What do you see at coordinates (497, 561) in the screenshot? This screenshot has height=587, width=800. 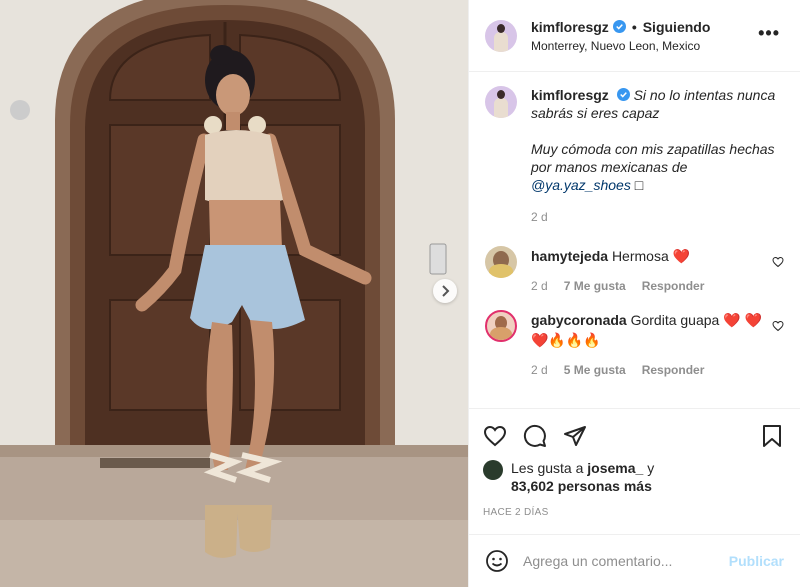 I see `emoji-icon` at bounding box center [497, 561].